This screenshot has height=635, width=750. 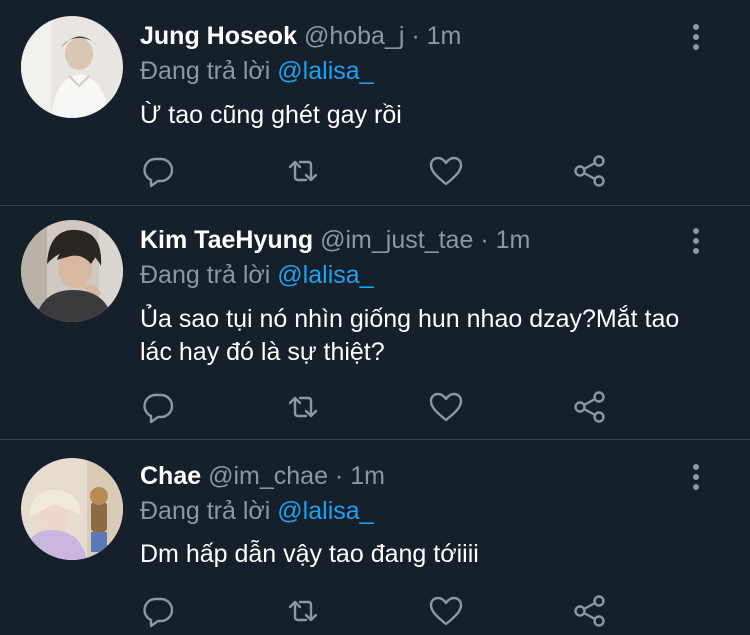 I want to click on tweet-header: Kim TaeHyung @im_just_tae · 1m, so click(x=335, y=240).